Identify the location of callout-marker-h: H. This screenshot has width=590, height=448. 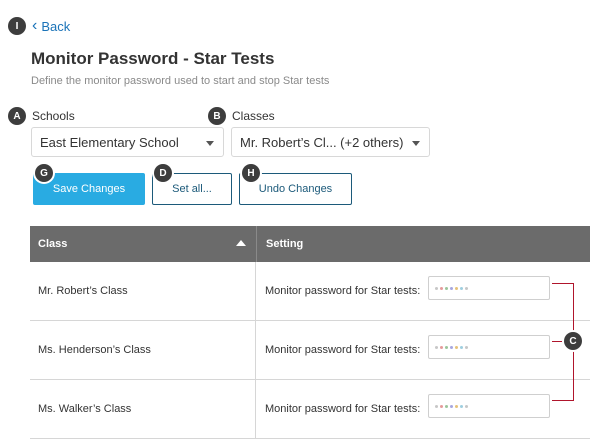
(251, 173).